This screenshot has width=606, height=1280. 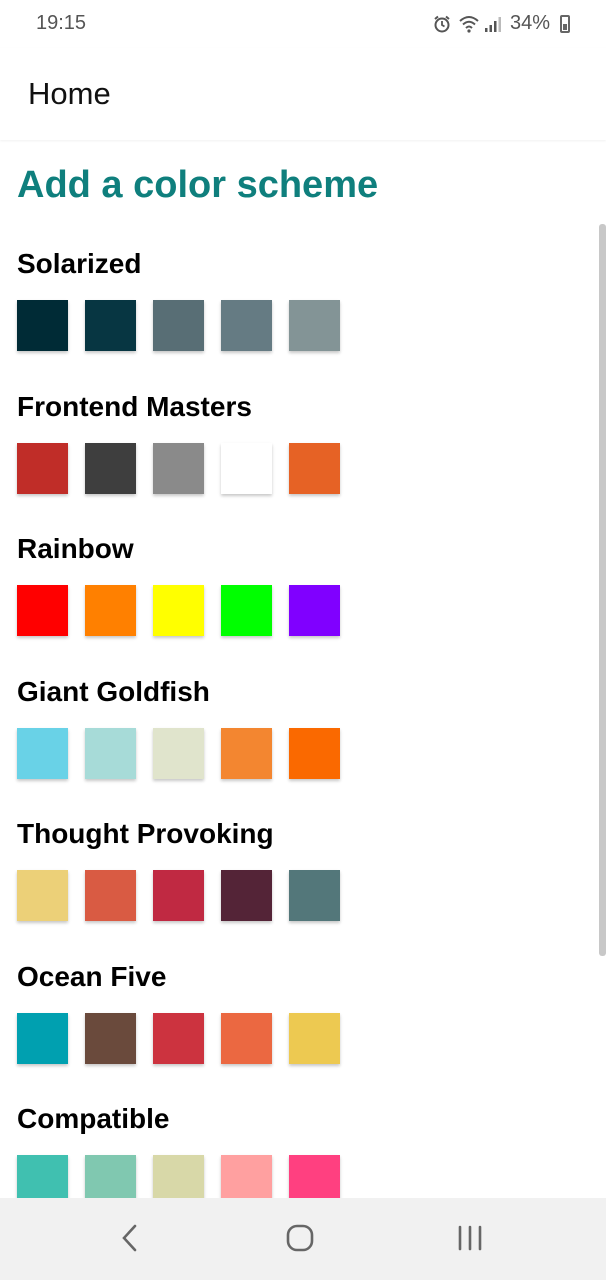 What do you see at coordinates (529, 23) in the screenshot?
I see `battery-percent: 34%` at bounding box center [529, 23].